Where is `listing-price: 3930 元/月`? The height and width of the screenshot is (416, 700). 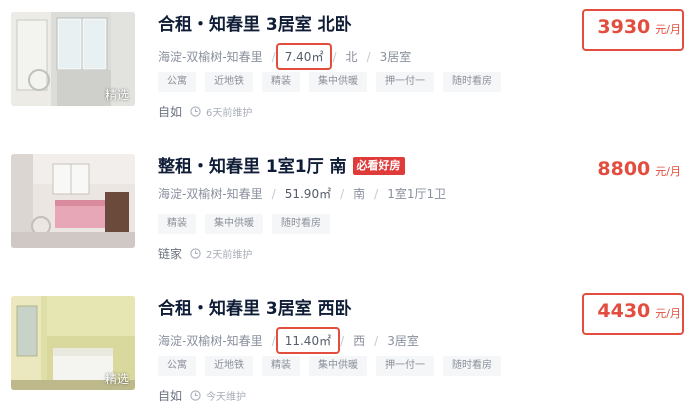 listing-price: 3930 元/月 is located at coordinates (639, 27).